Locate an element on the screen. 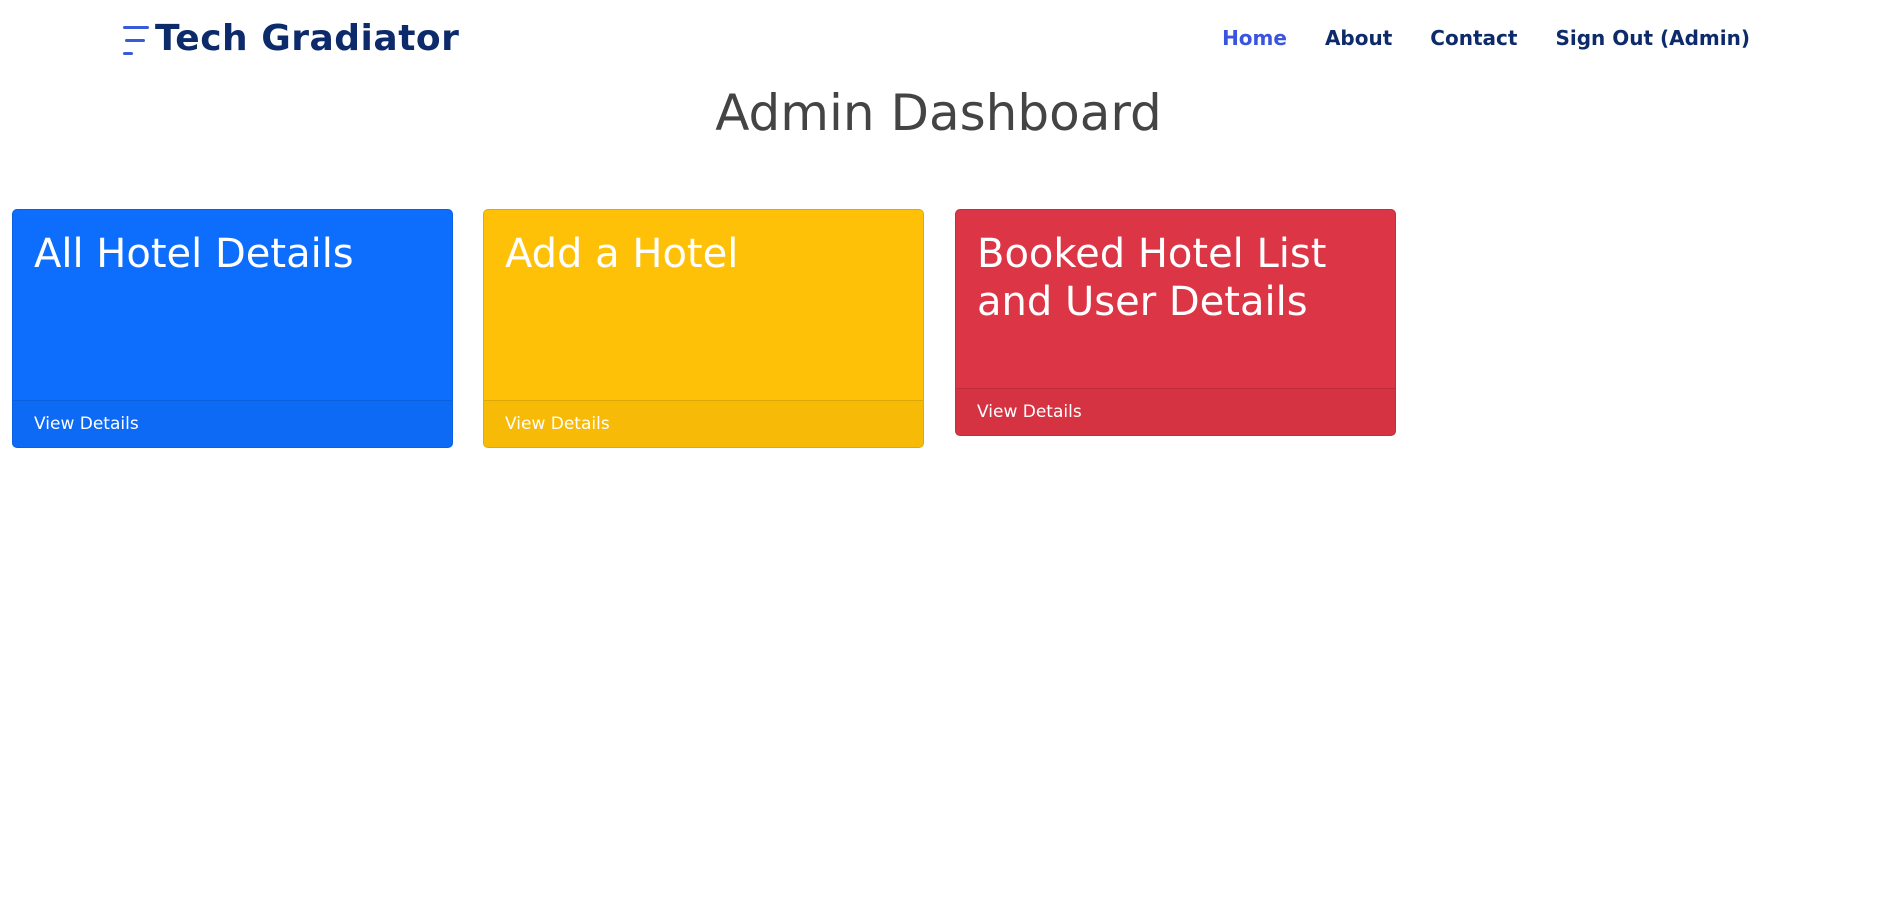  brand-name: Tech Gradiator is located at coordinates (307, 38).